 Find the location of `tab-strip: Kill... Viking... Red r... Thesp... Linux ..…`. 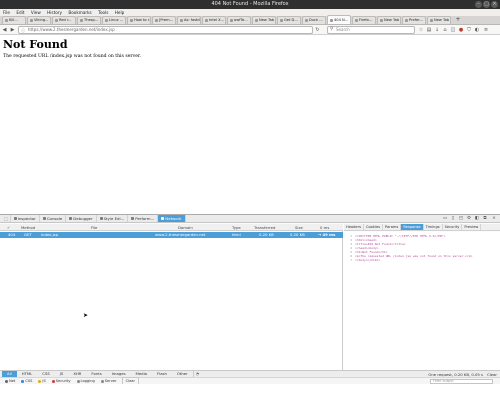

tab-strip: Kill... Viking... Red r... Thesp... Linux ..… is located at coordinates (250, 20).